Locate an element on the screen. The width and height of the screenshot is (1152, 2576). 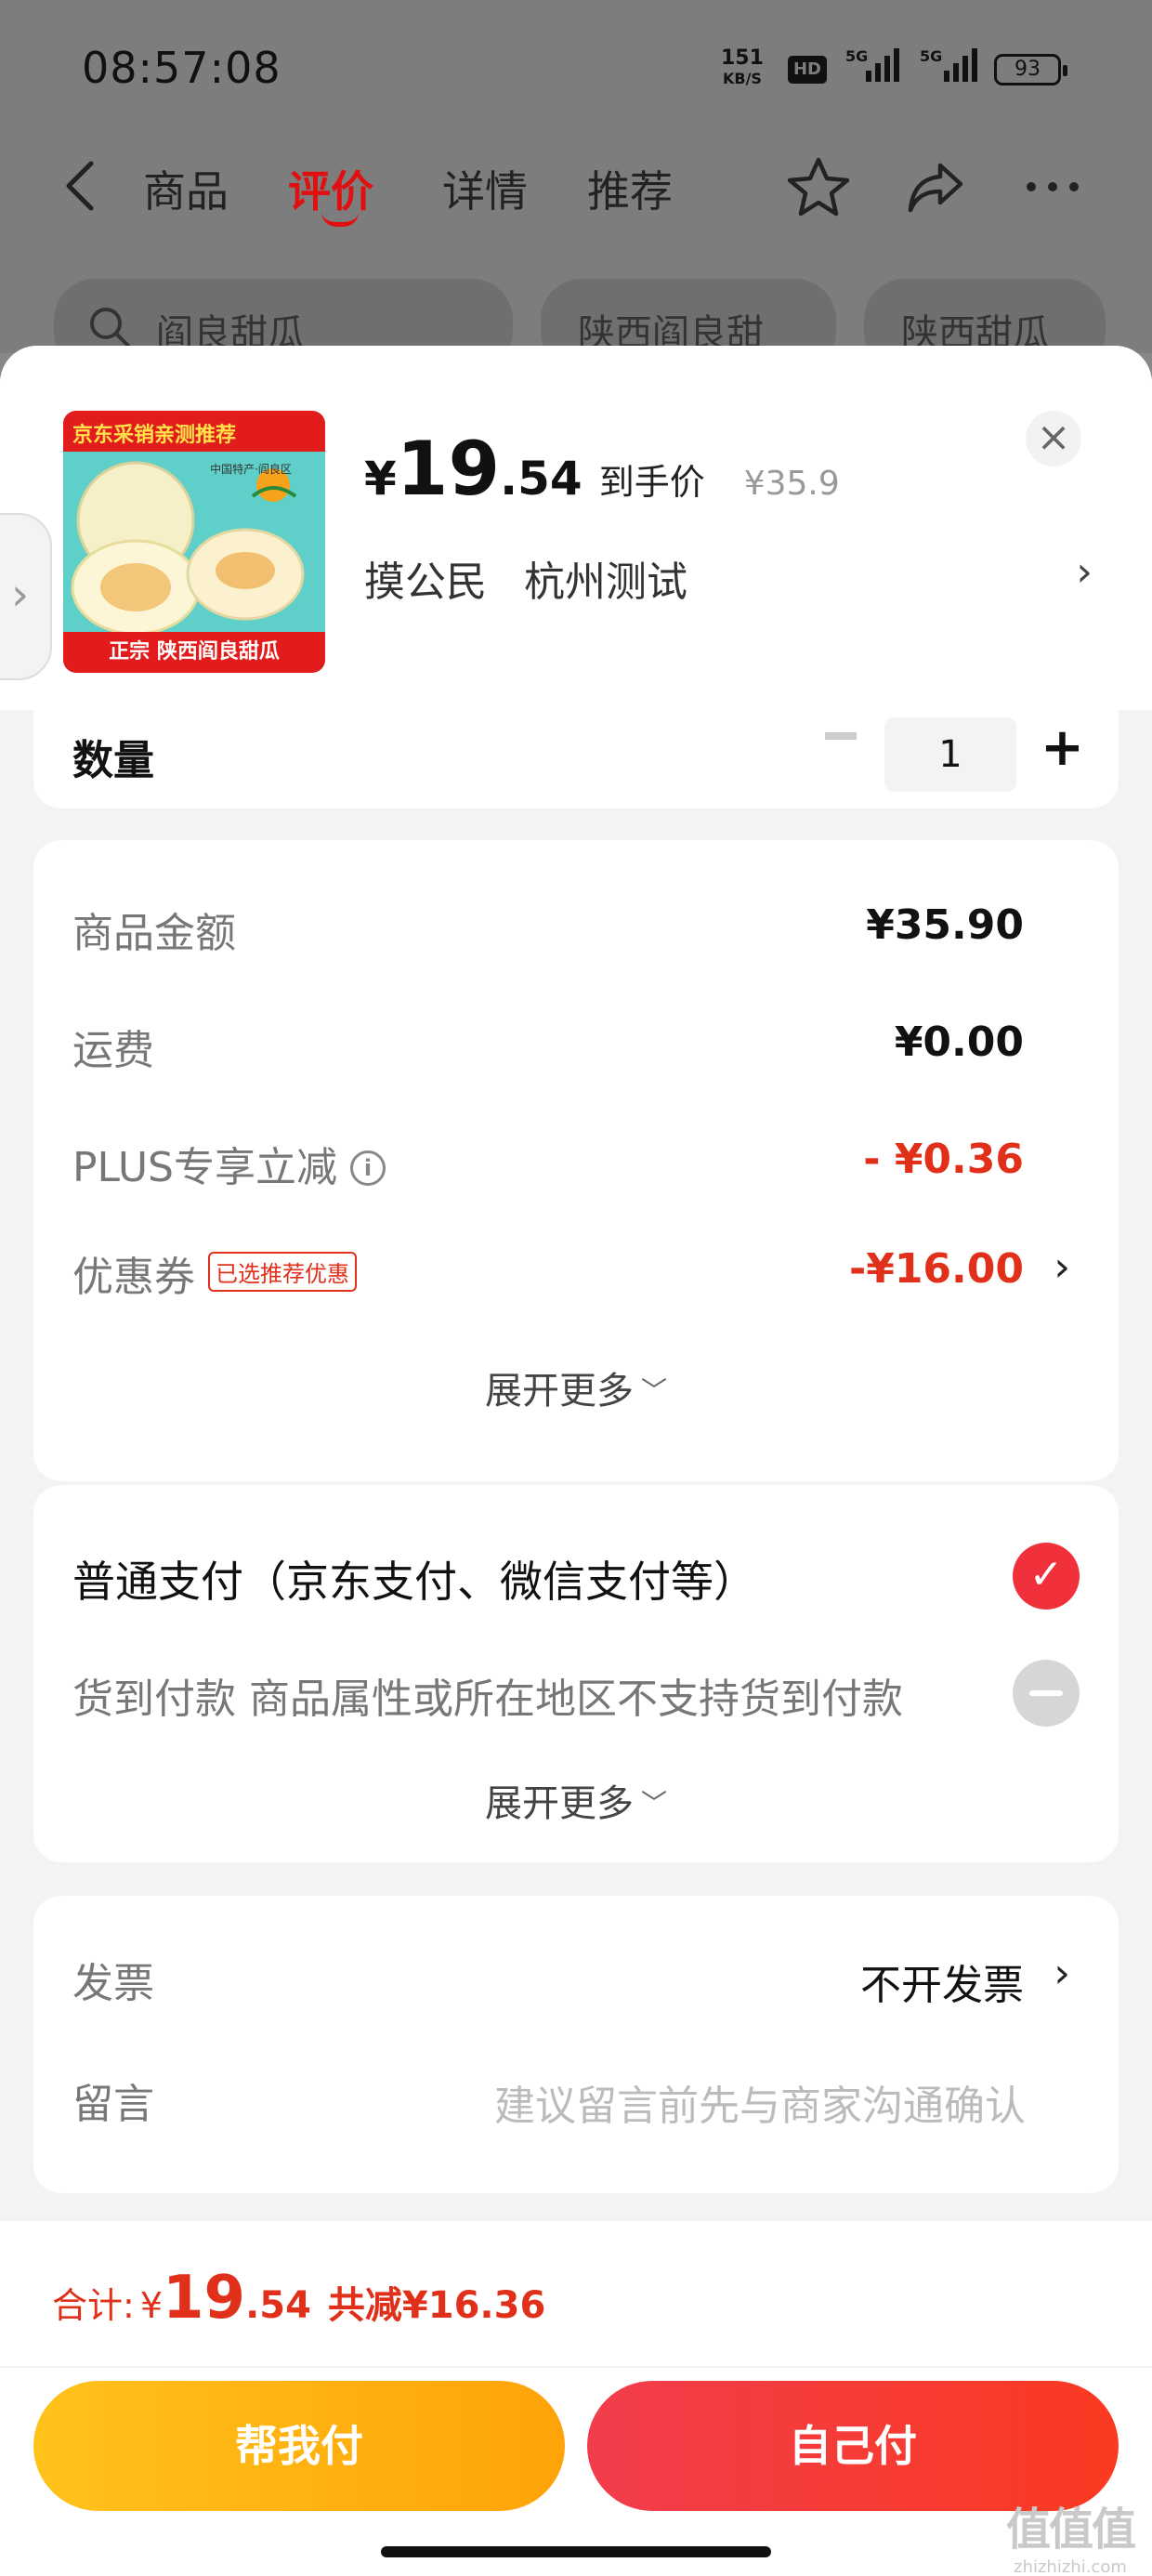
tab-details: 详情 is located at coordinates (485, 188).